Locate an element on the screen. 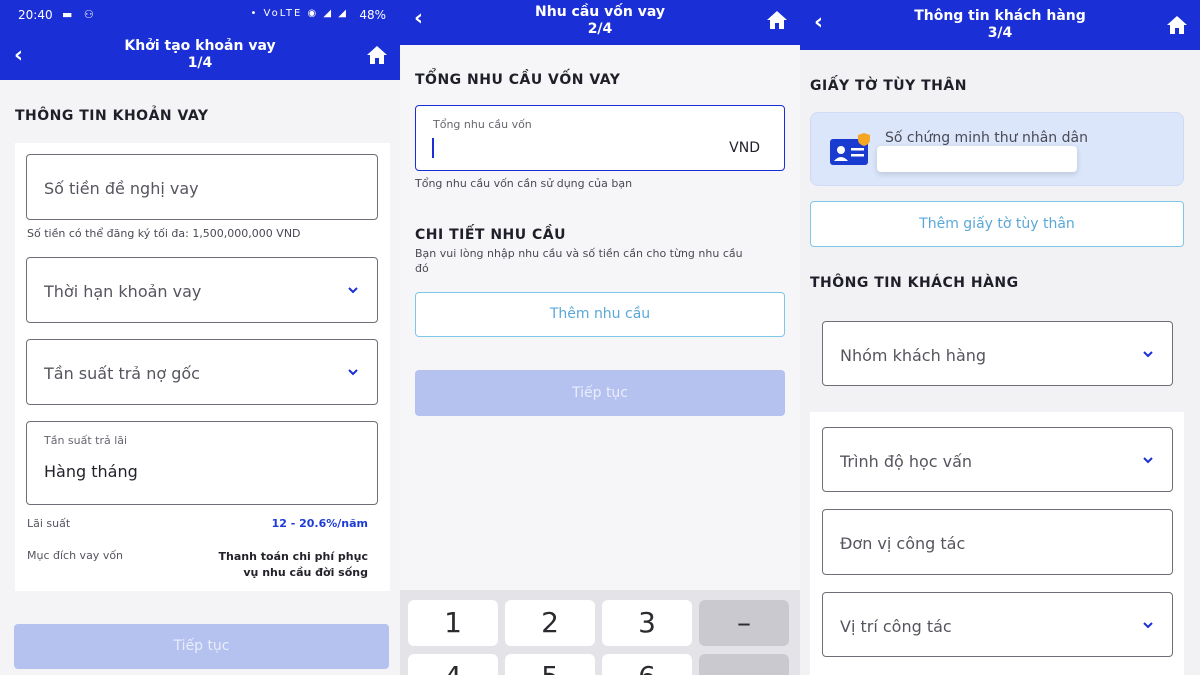 Image resolution: width=1200 pixels, height=675 pixels. step-indicator: 1/4 is located at coordinates (200, 63).